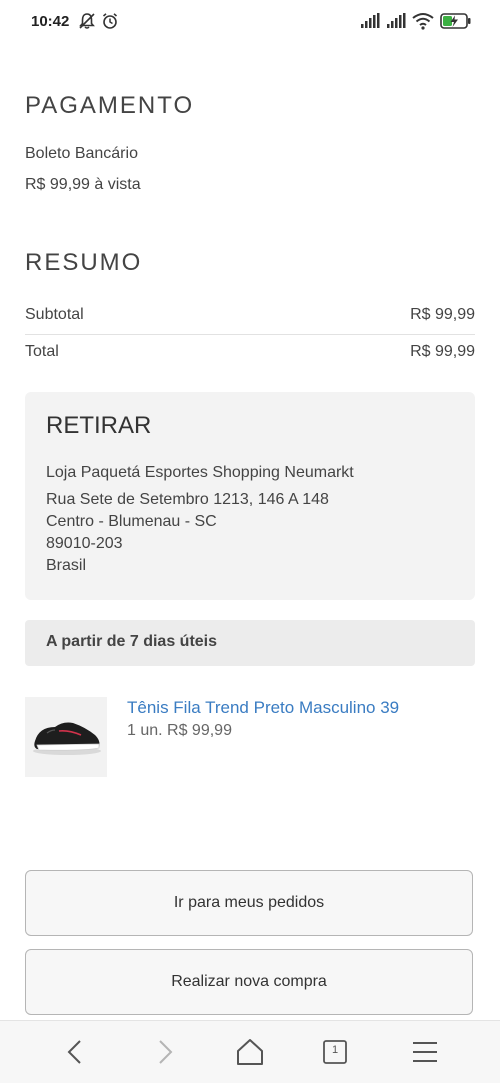 The width and height of the screenshot is (500, 1083). What do you see at coordinates (249, 903) in the screenshot?
I see `go-to-orders-button: Ir para meus pedidos` at bounding box center [249, 903].